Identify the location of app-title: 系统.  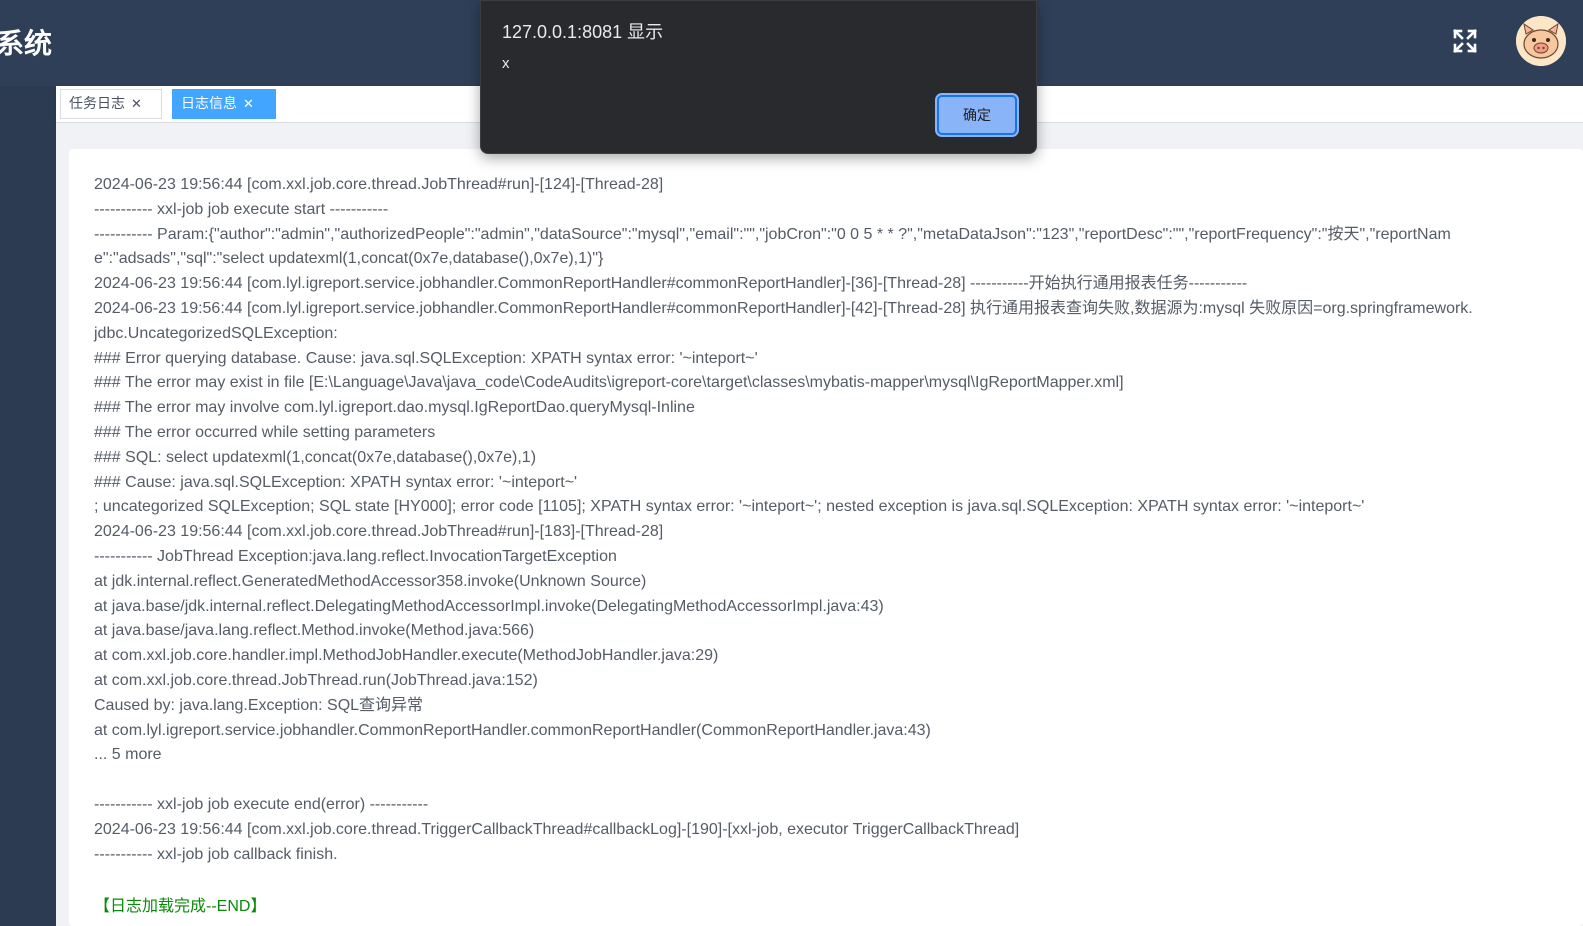
(26, 43).